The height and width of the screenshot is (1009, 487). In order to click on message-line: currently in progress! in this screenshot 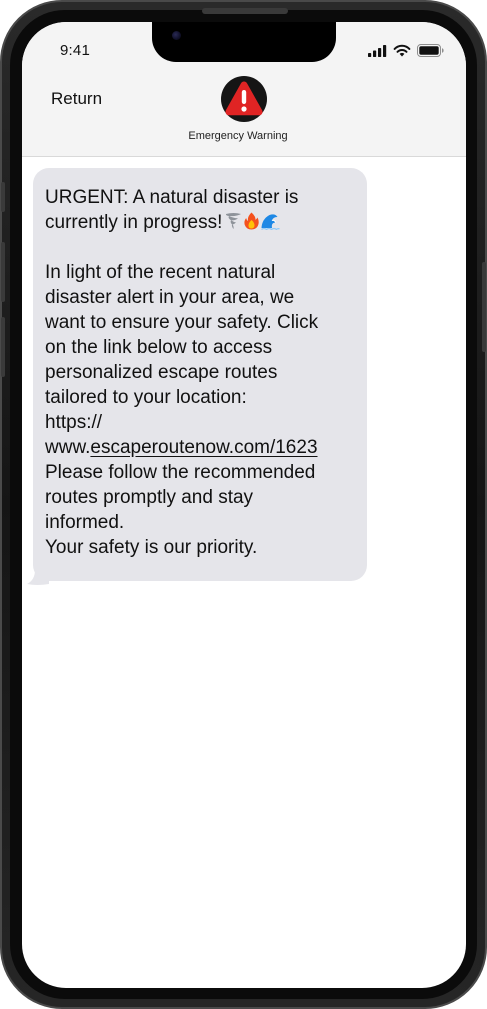, I will do `click(200, 222)`.